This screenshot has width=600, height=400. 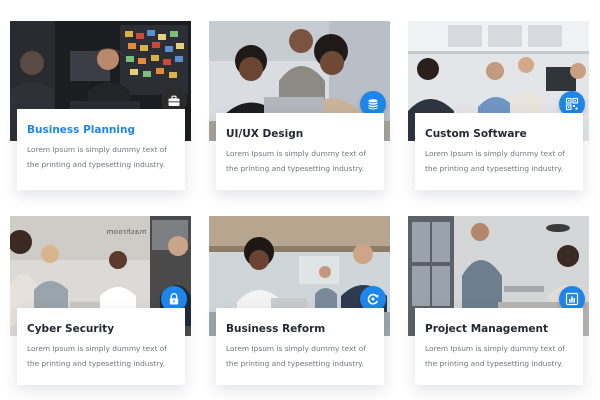 I want to click on service-title: Business Planning, so click(x=101, y=130).